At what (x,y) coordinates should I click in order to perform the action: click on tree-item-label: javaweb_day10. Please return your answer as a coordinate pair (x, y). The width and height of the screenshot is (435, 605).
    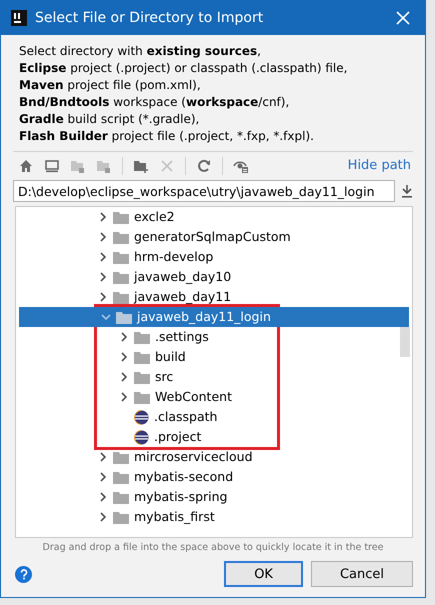
    Looking at the image, I should click on (183, 277).